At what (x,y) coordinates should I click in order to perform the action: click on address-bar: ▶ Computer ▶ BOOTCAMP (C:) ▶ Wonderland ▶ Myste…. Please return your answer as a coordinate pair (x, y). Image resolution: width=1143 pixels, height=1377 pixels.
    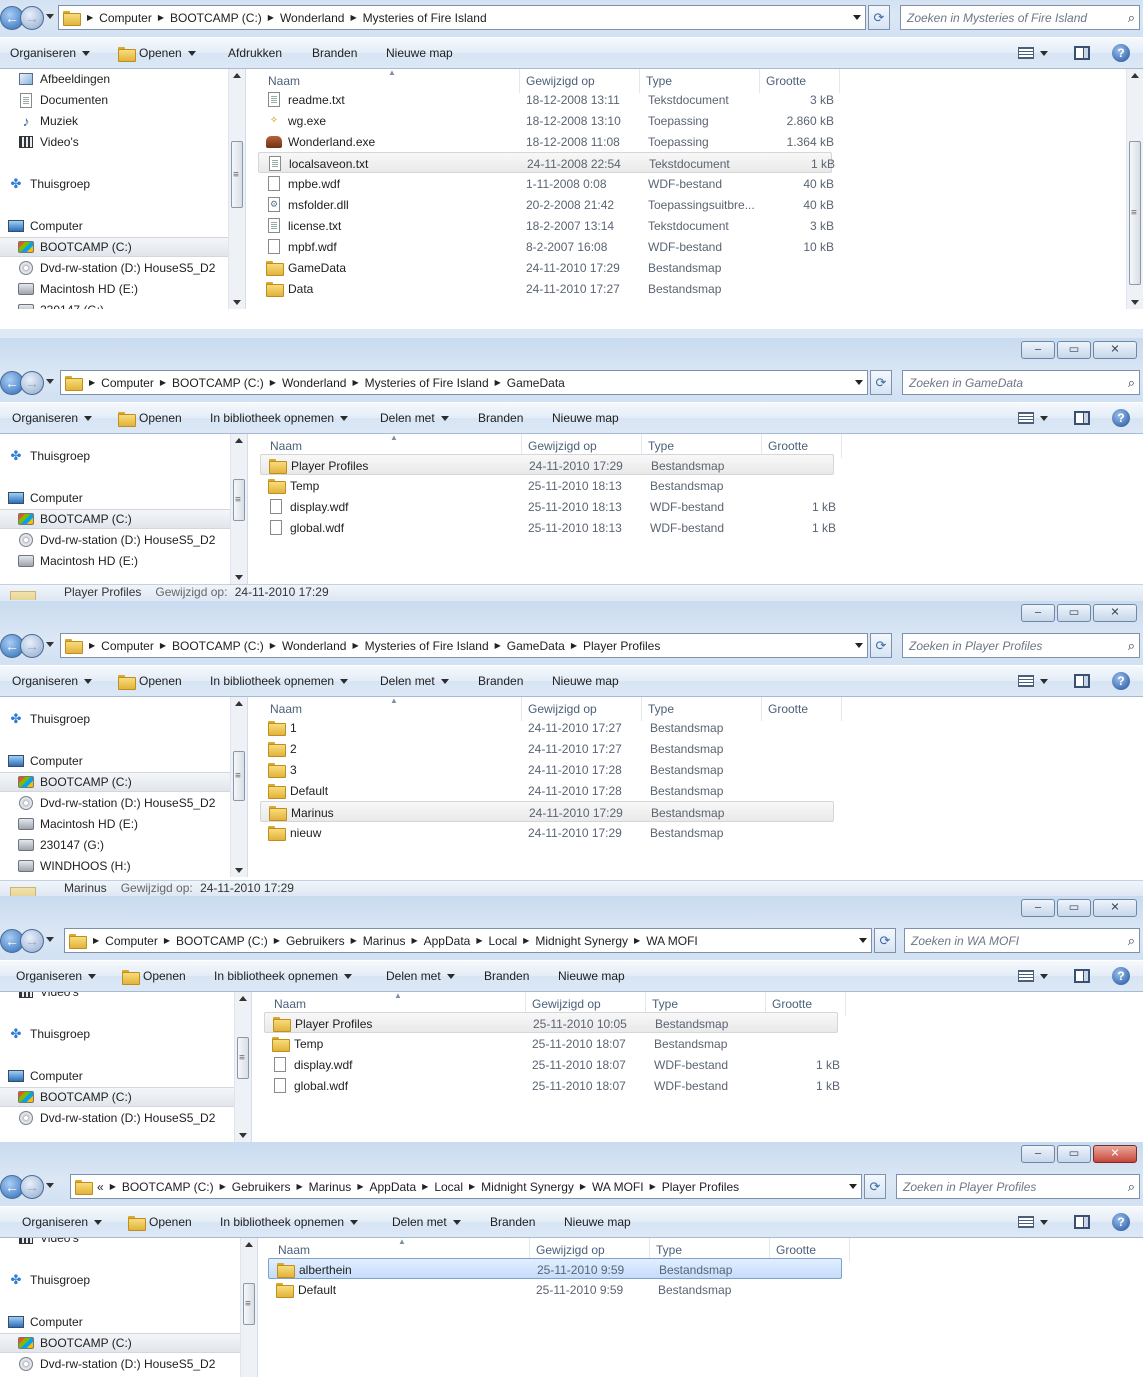
    Looking at the image, I should click on (464, 645).